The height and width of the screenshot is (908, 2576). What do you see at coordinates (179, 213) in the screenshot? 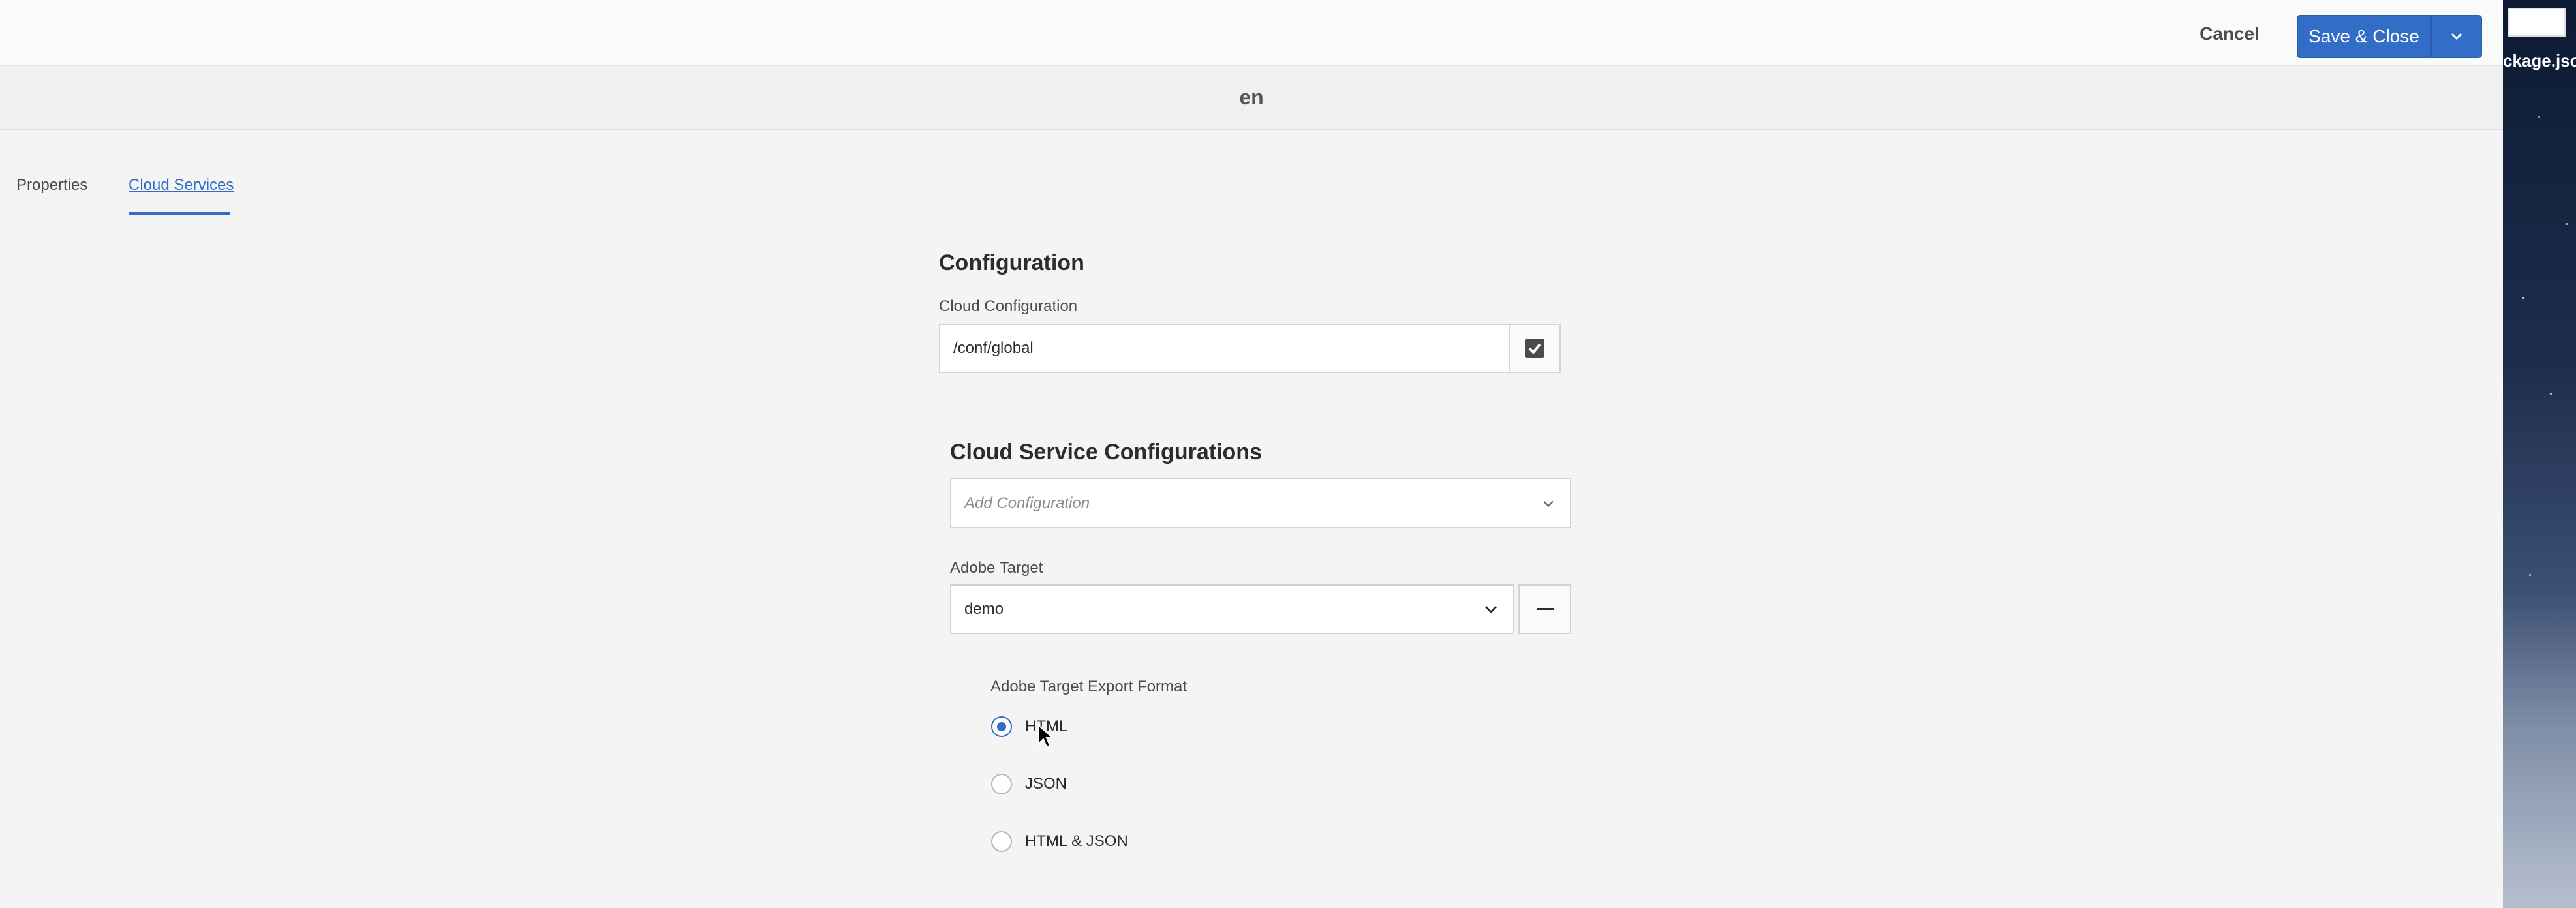
I see `active-tab-indicator` at bounding box center [179, 213].